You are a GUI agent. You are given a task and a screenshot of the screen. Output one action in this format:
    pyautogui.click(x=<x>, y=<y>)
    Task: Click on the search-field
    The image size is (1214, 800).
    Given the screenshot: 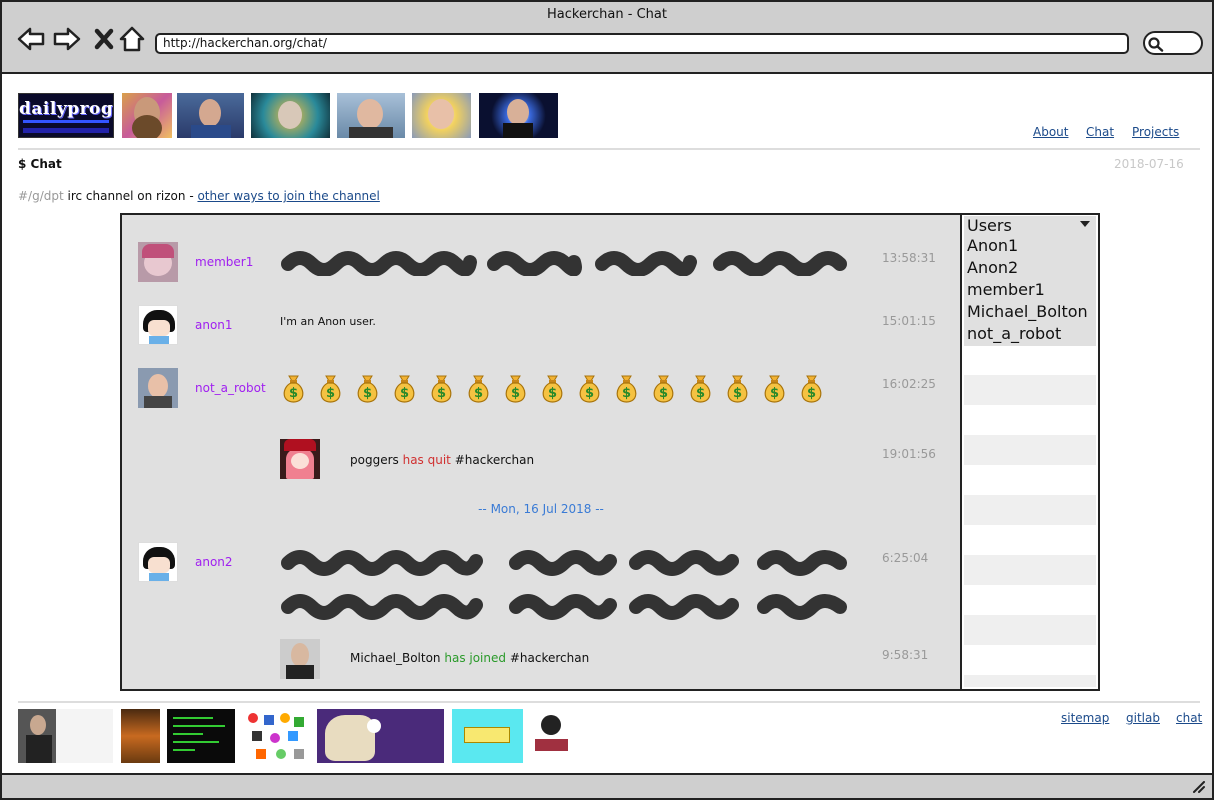 What is the action you would take?
    pyautogui.click(x=1173, y=43)
    